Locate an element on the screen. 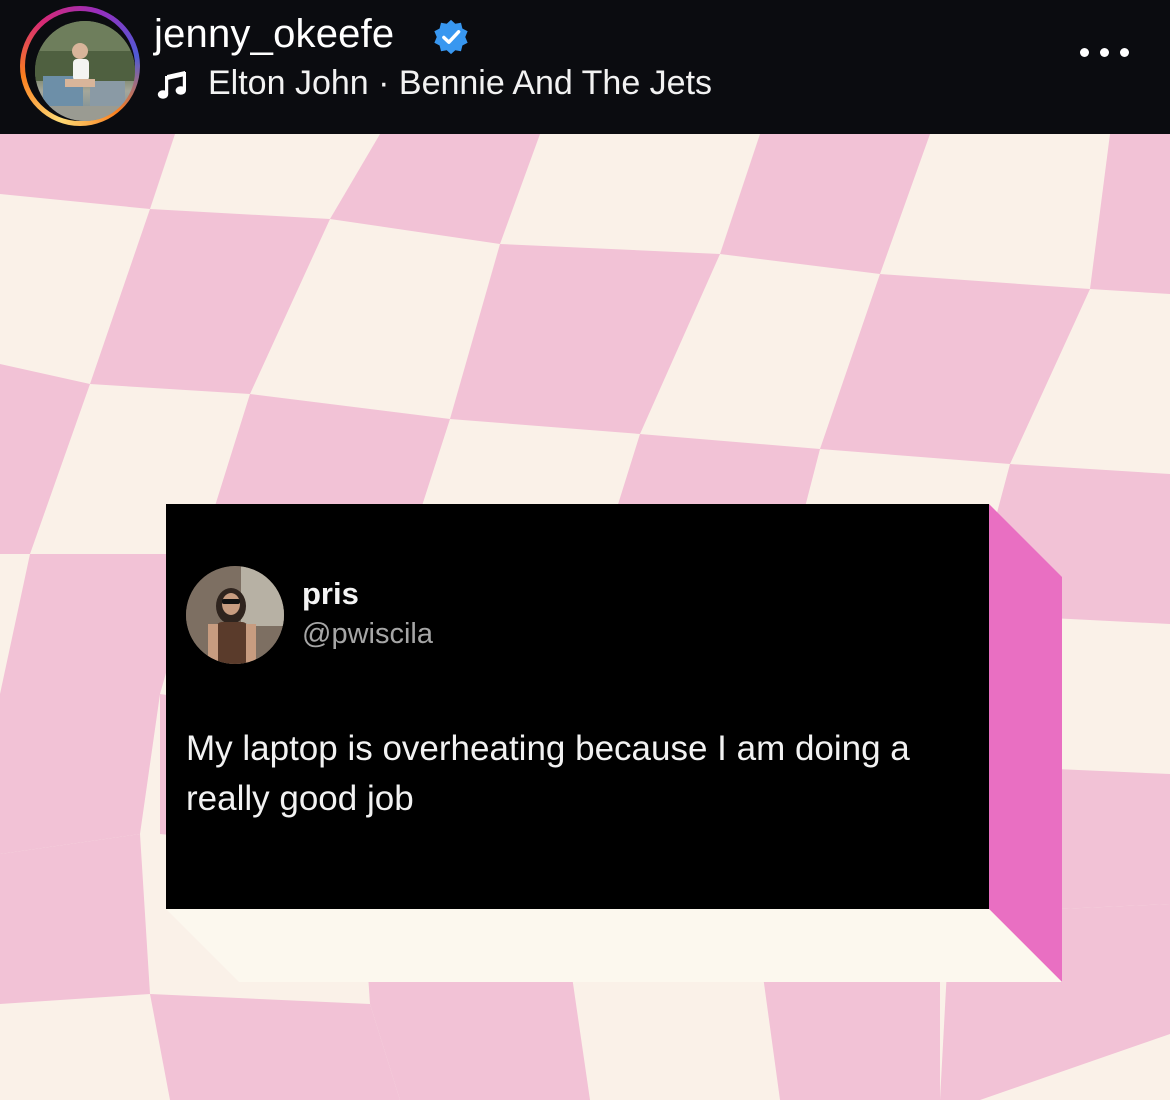  verified-badge-icon is located at coordinates (451, 37).